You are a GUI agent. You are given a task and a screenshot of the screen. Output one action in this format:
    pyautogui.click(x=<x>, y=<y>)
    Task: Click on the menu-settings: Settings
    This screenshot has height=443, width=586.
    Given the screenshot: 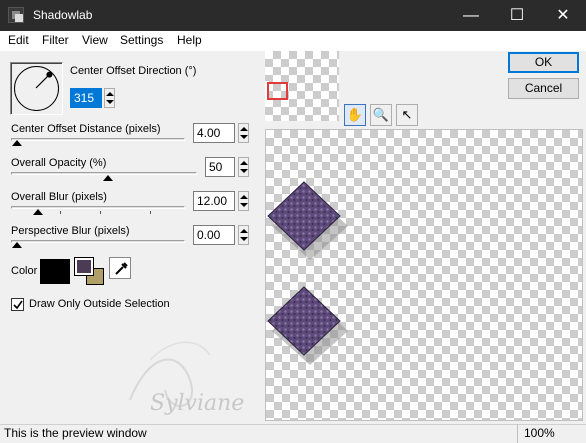 What is the action you would take?
    pyautogui.click(x=141, y=40)
    